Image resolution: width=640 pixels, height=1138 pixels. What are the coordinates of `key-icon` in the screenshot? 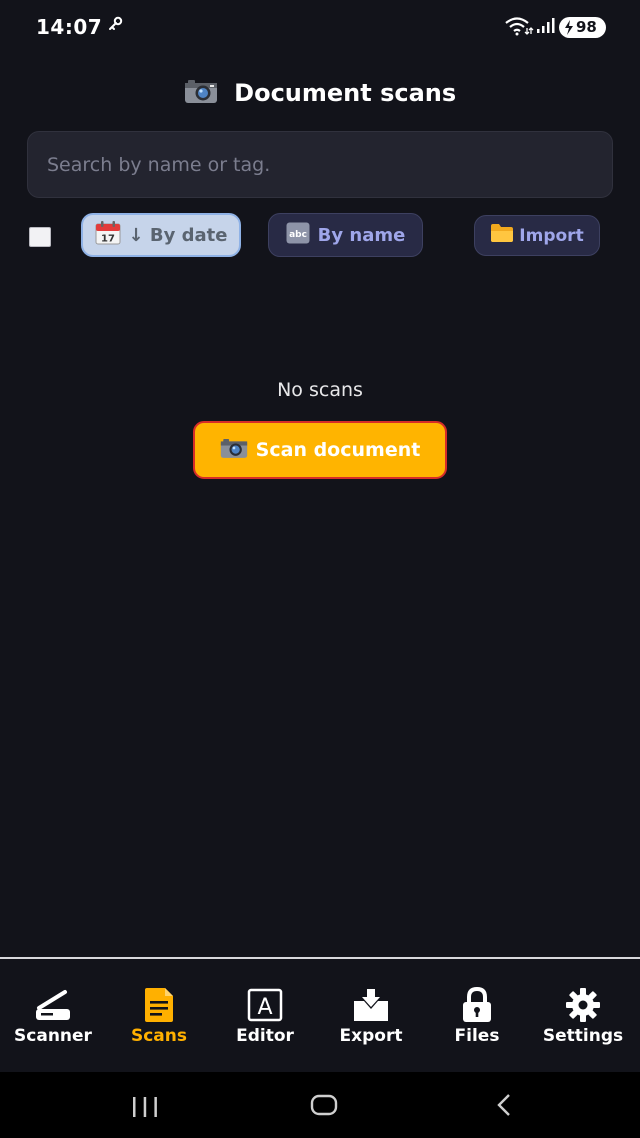 It's located at (115, 26).